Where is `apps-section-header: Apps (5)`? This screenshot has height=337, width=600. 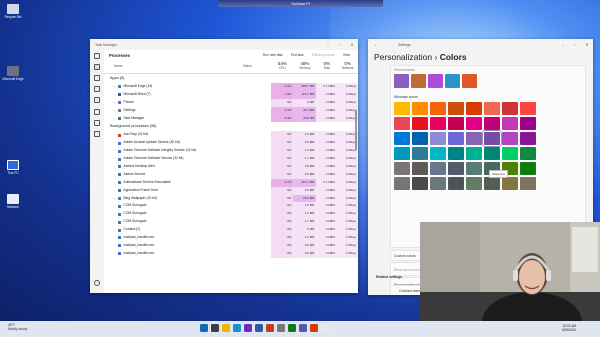 apps-section-header: Apps (5) is located at coordinates (231, 78).